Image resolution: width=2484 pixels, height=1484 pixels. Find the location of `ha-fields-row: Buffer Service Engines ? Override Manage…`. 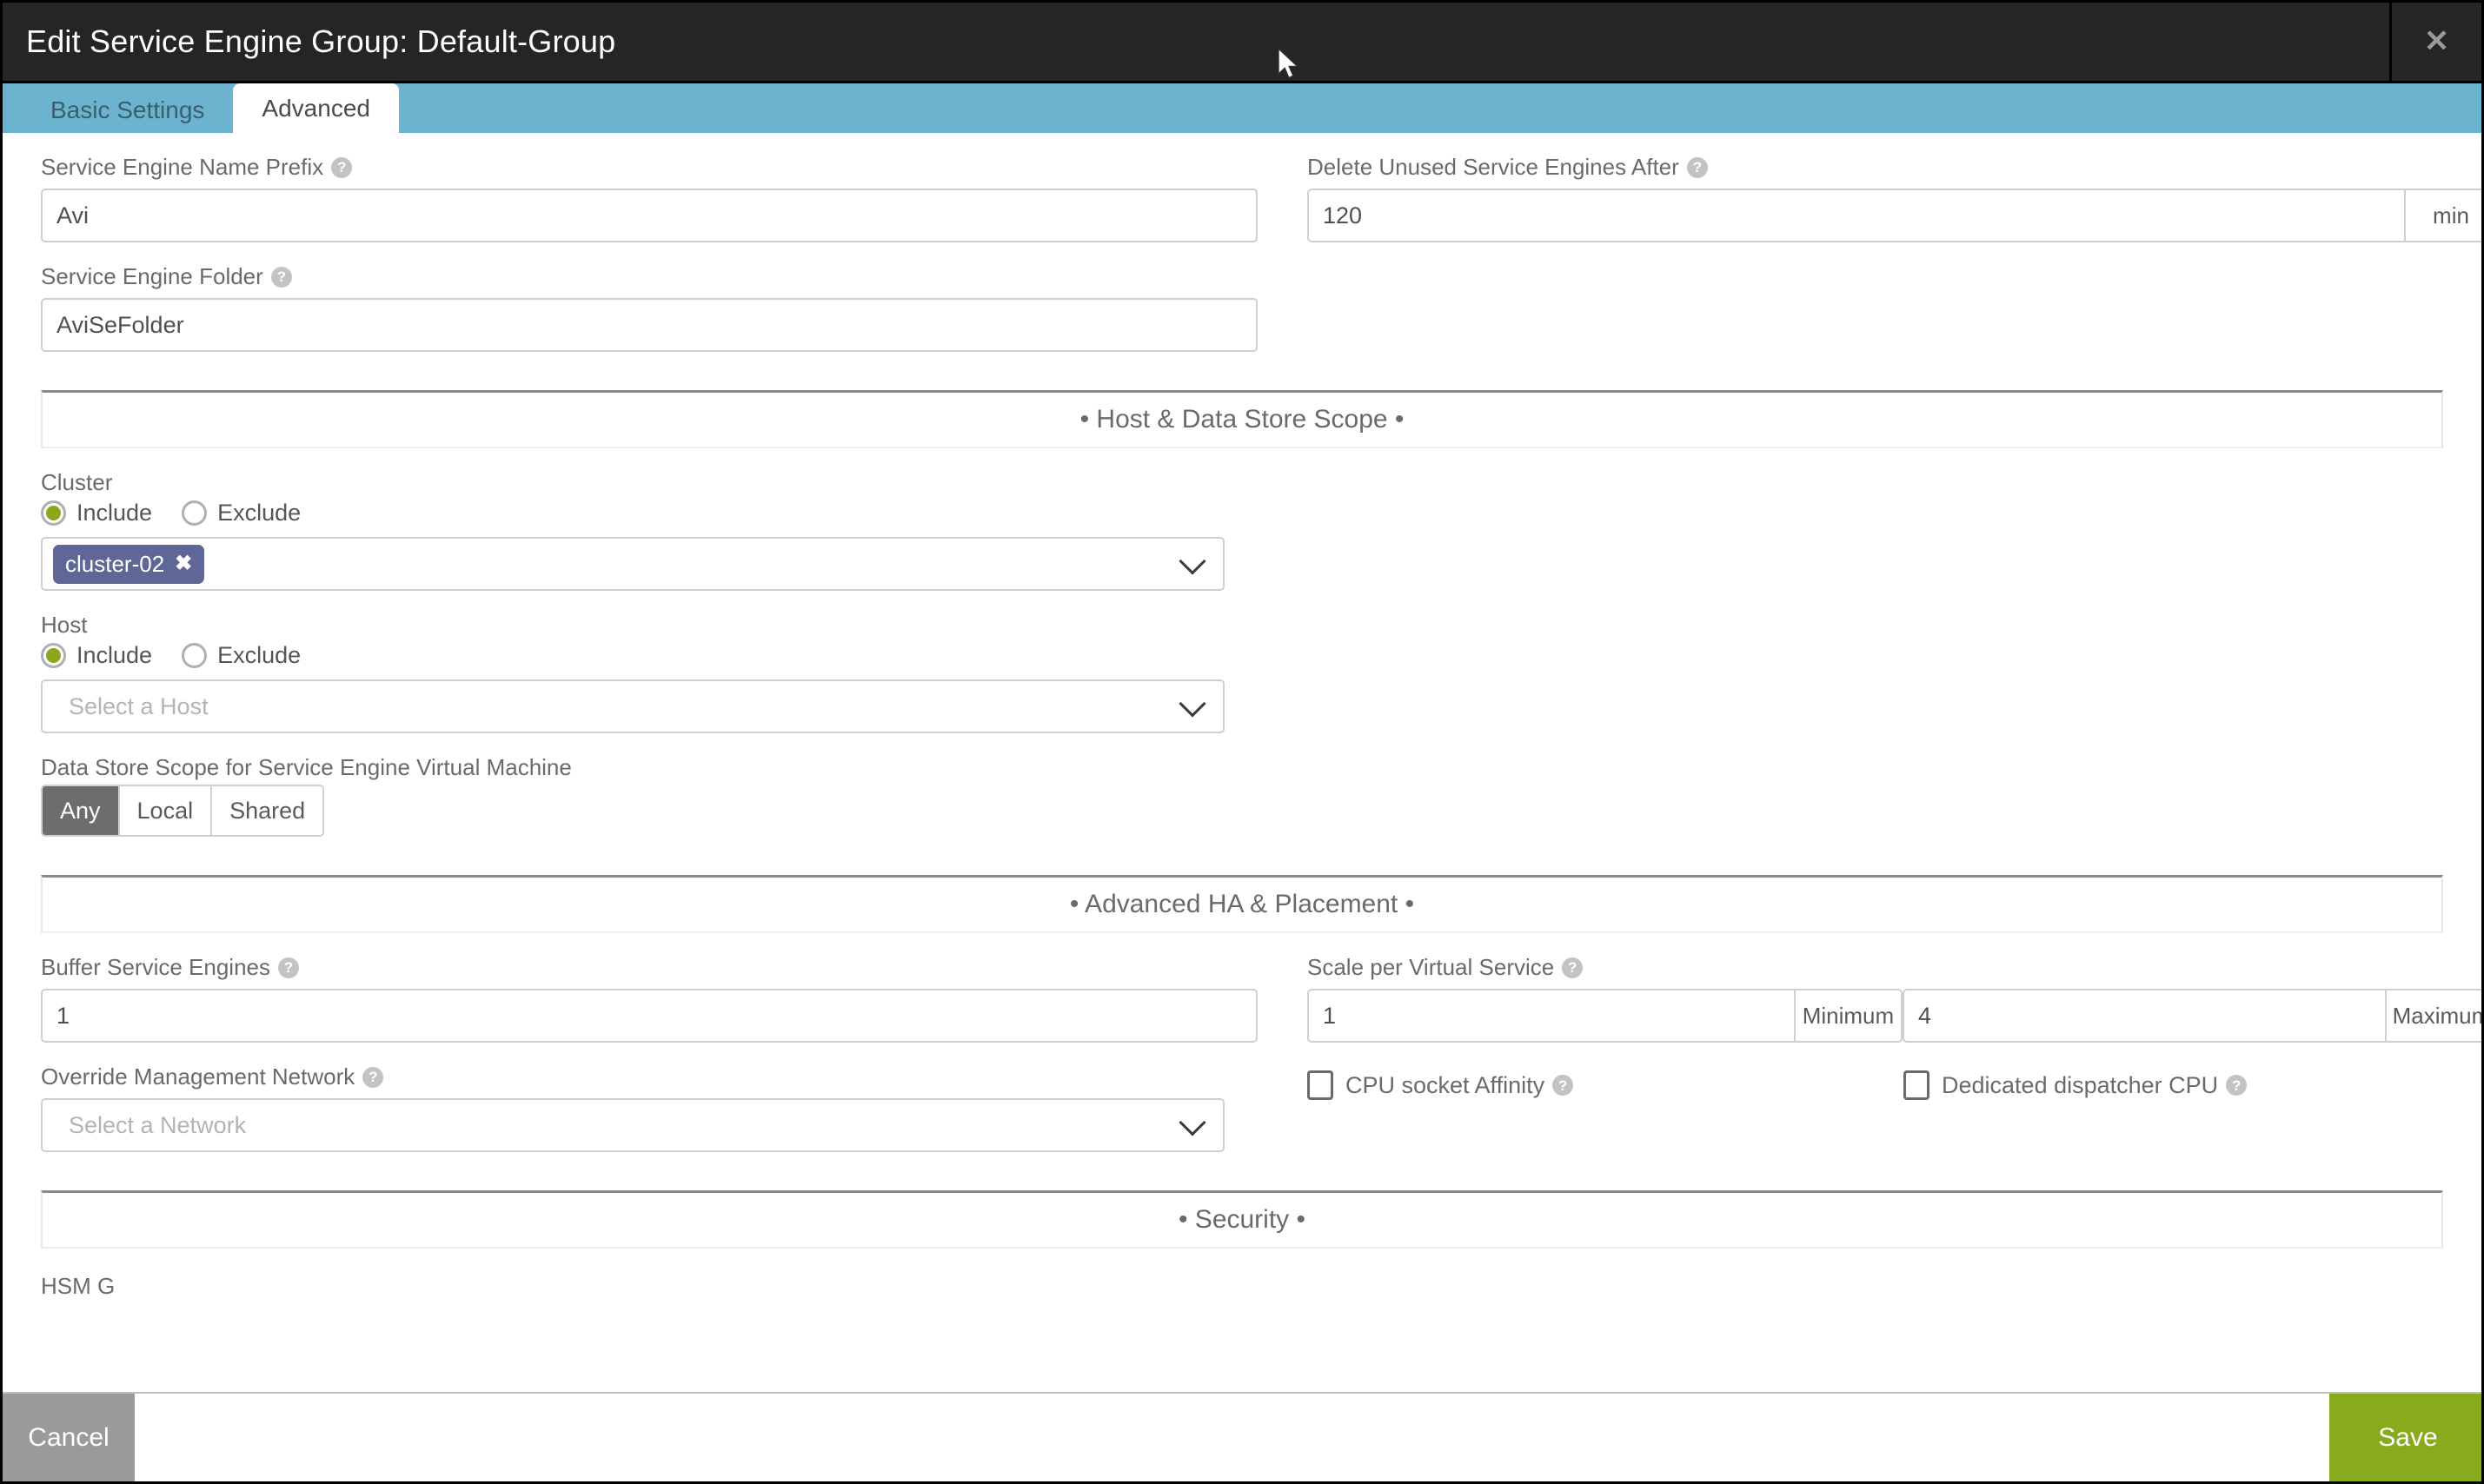

ha-fields-row: Buffer Service Engines ? Override Manage… is located at coordinates (1261, 1042).